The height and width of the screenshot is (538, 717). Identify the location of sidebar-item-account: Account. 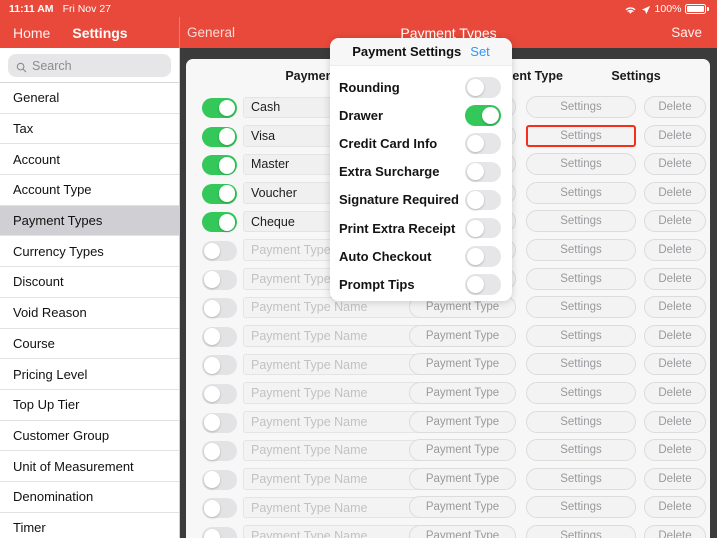
(89, 160).